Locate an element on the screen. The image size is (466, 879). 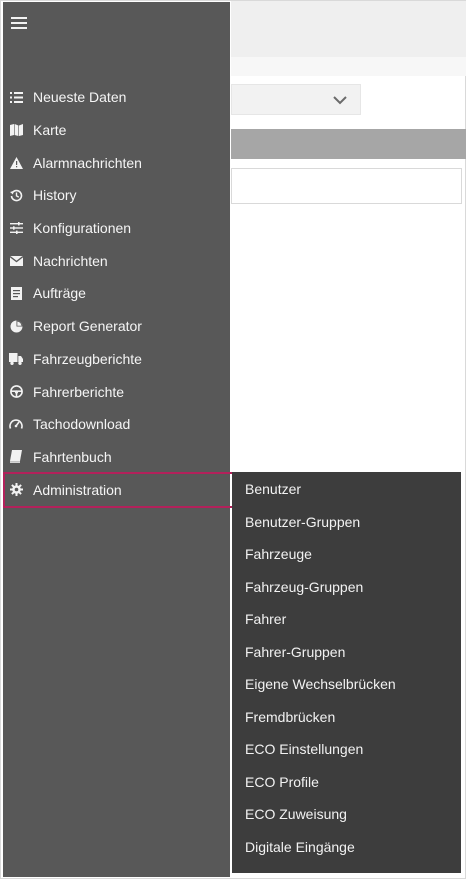
sidebar-item-label: Fahrerberichte is located at coordinates (79, 391).